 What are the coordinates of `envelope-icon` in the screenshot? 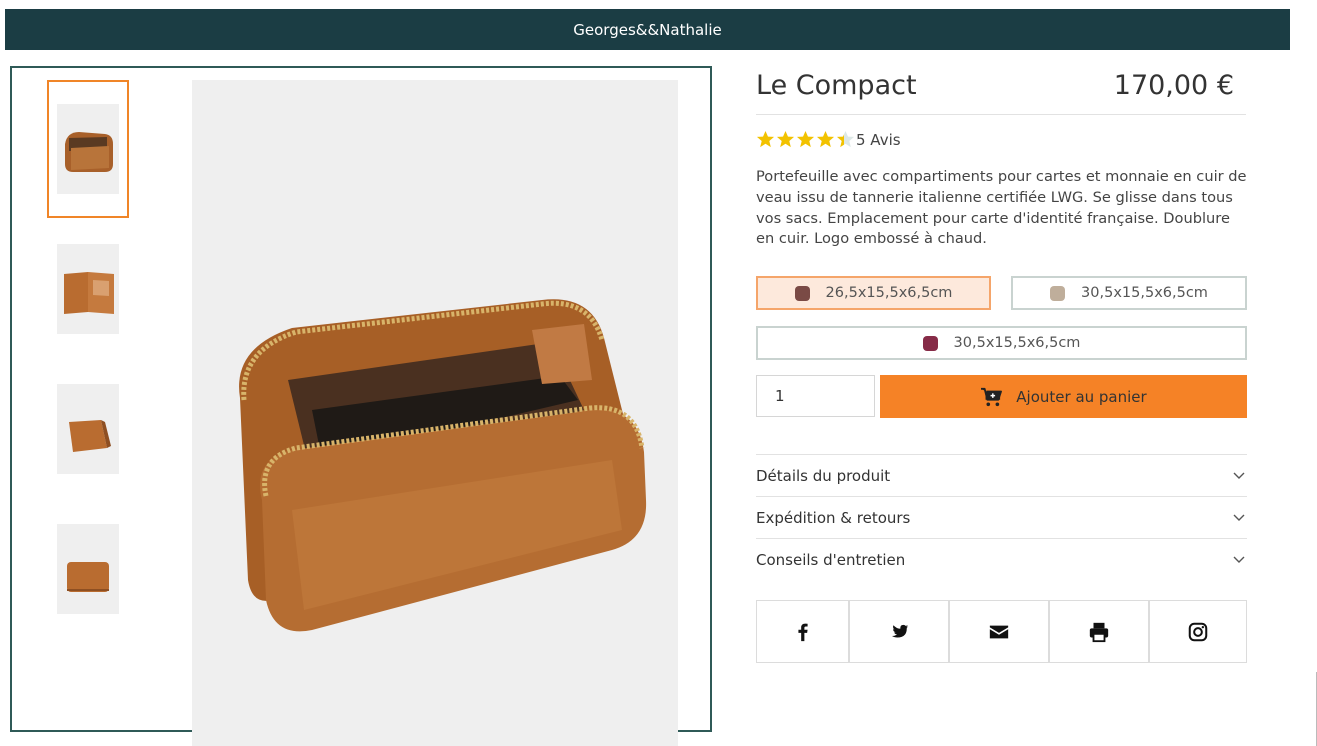 It's located at (999, 631).